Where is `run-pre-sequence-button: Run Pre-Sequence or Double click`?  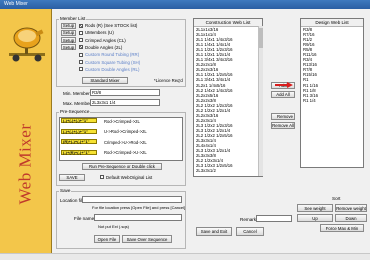
run-pre-sequence-button: Run Pre-Sequence or Double click is located at coordinates (122, 166).